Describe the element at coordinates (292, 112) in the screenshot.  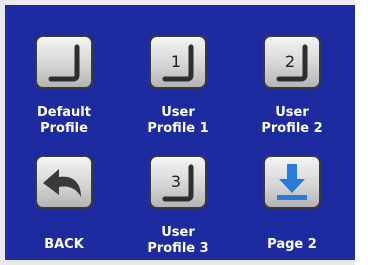
I see `user-profile-2-label-line1: User` at that location.